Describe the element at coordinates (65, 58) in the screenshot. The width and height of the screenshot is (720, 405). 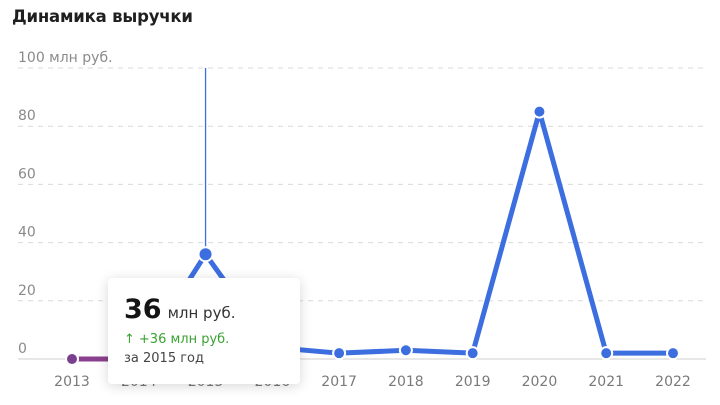
I see `y-tick-label-100: 100 млн руб.` at that location.